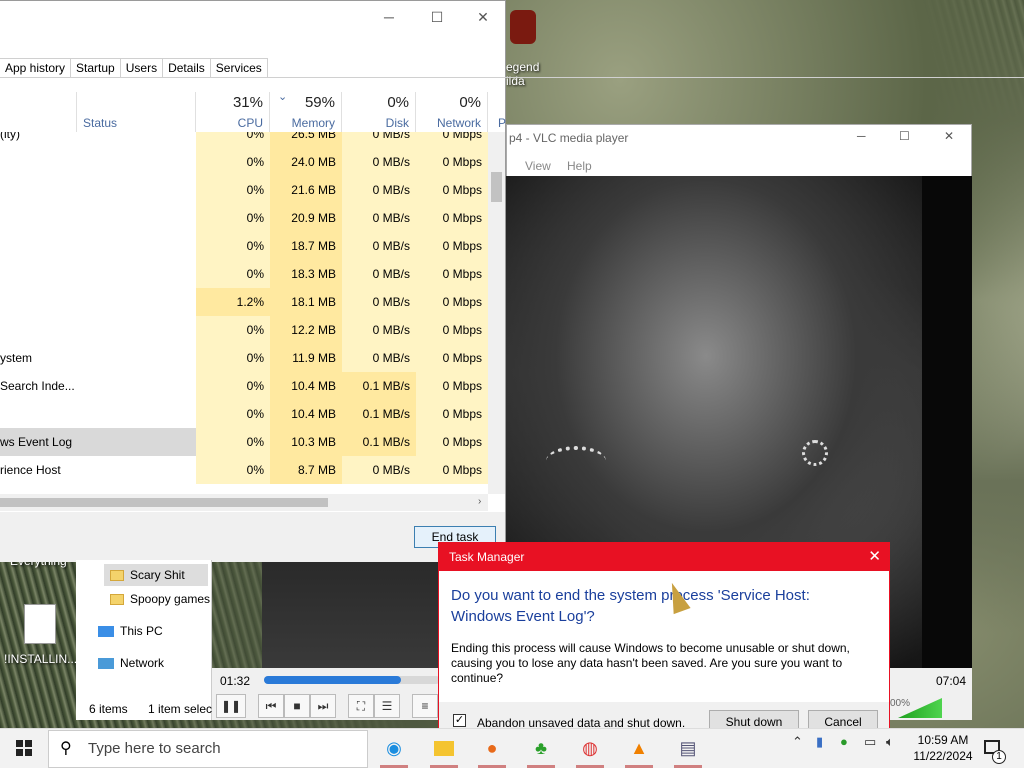 Image resolution: width=1024 pixels, height=768 pixels. Describe the element at coordinates (819, 742) in the screenshot. I see `tray-app-icon: ▮` at that location.